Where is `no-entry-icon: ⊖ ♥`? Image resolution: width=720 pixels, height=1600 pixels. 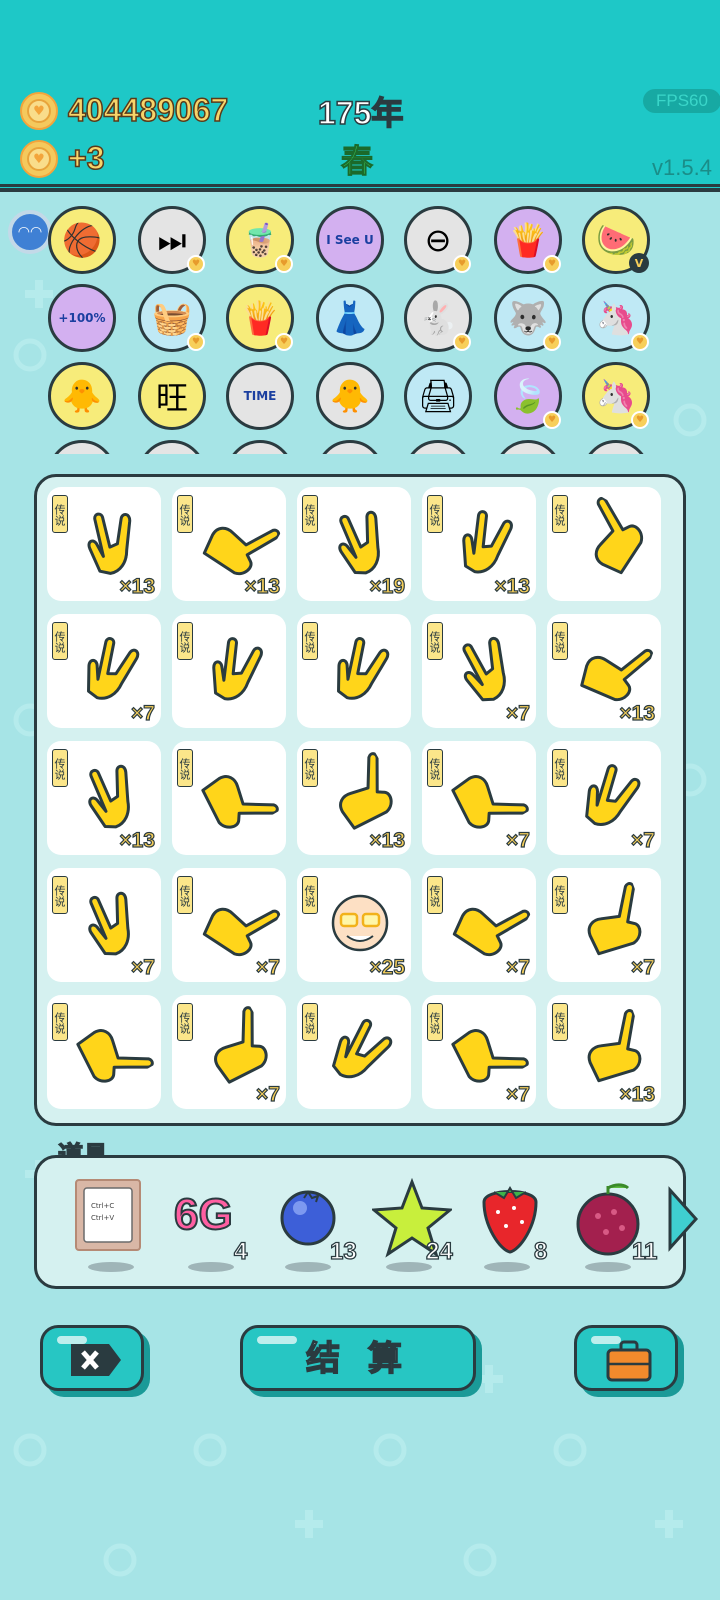 no-entry-icon: ⊖ ♥ is located at coordinates (438, 240).